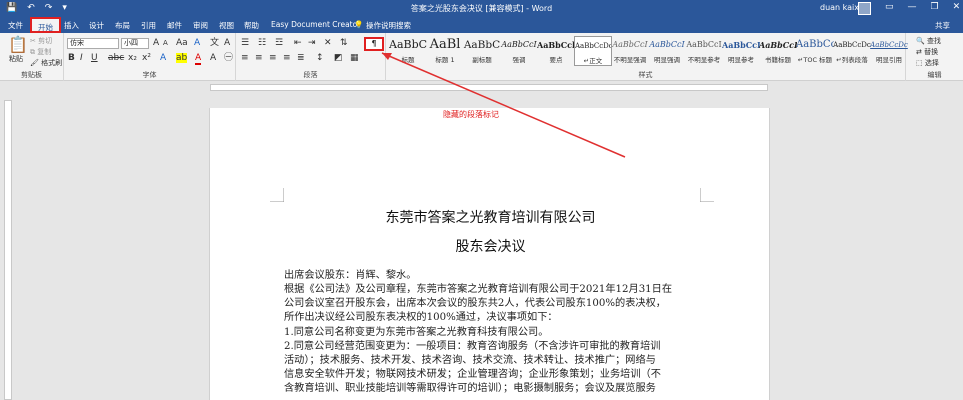 This screenshot has height=400, width=963. Describe the element at coordinates (96, 25) in the screenshot. I see `tab-design: 设计` at that location.